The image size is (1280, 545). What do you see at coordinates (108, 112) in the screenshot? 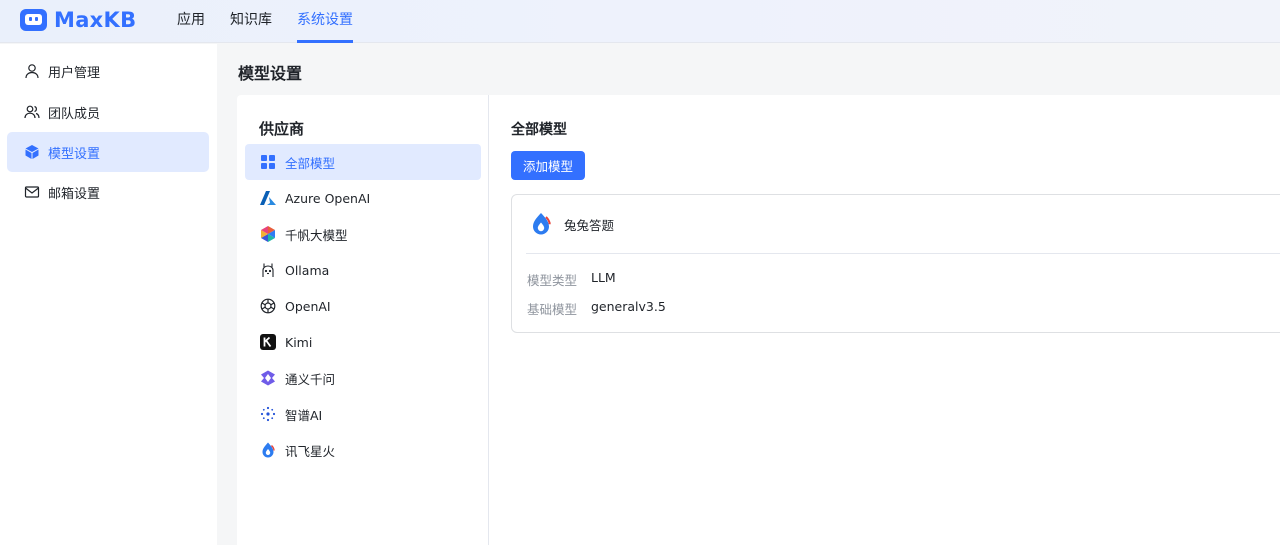
I see `sidebar-item-team: 团队成员` at bounding box center [108, 112].